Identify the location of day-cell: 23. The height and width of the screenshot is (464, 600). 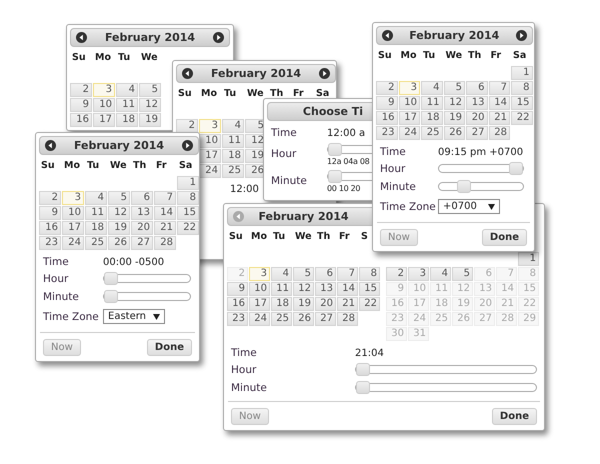
(387, 133).